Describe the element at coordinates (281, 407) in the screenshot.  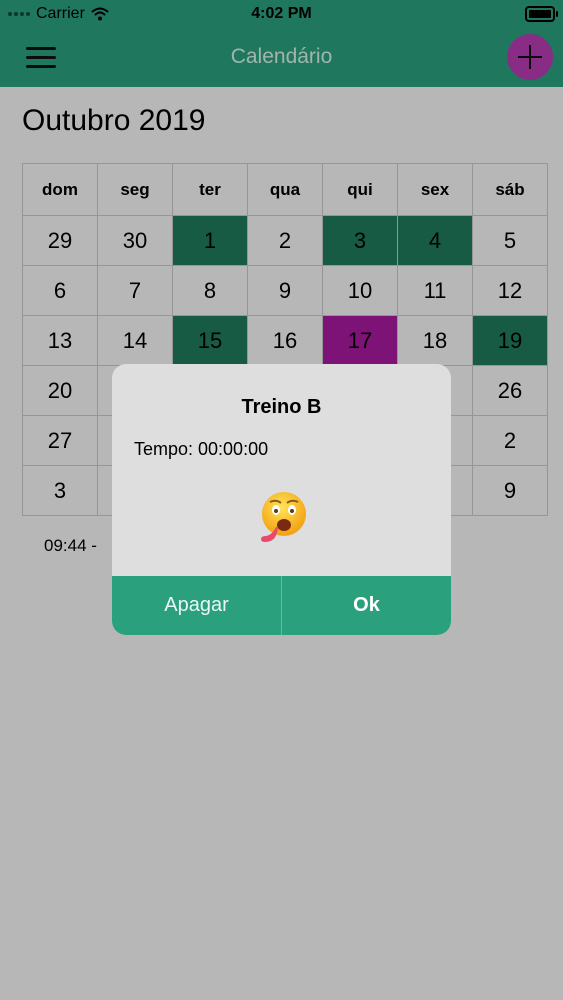
I see `dialog-title: Treino B` at that location.